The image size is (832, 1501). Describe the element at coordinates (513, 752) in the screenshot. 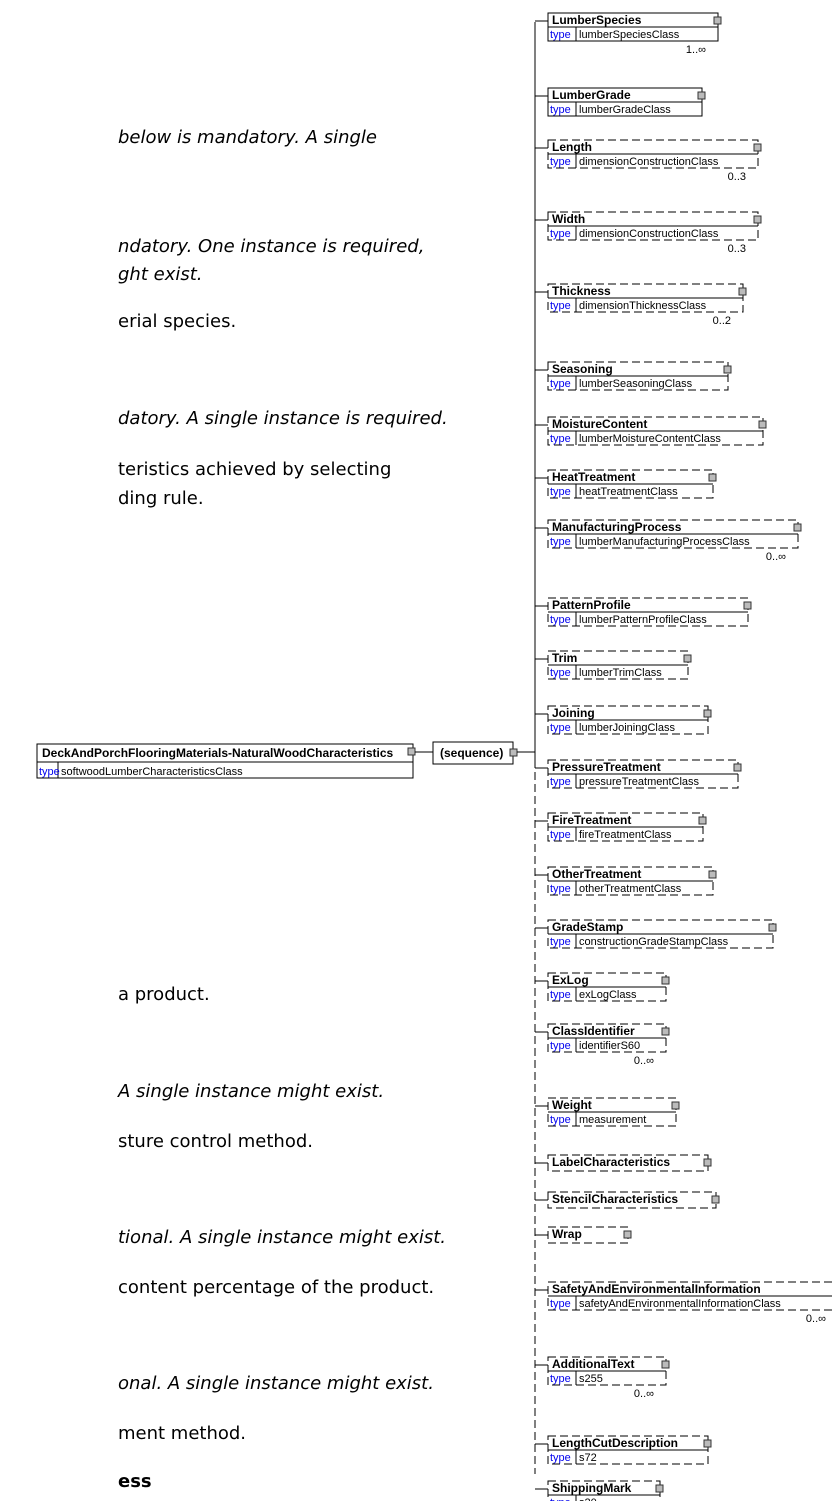

I see `sequence-port` at that location.